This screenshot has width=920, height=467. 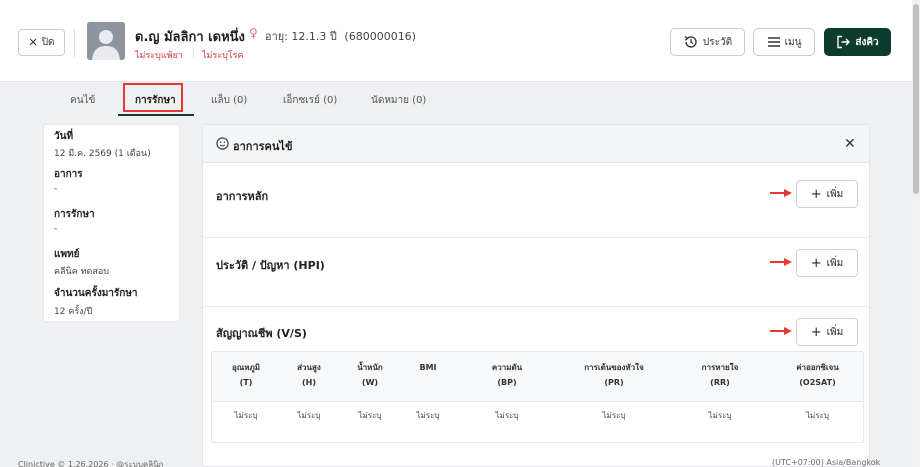 I want to click on vitals-col-temp: อุณหภูมิ (T), so click(x=246, y=375).